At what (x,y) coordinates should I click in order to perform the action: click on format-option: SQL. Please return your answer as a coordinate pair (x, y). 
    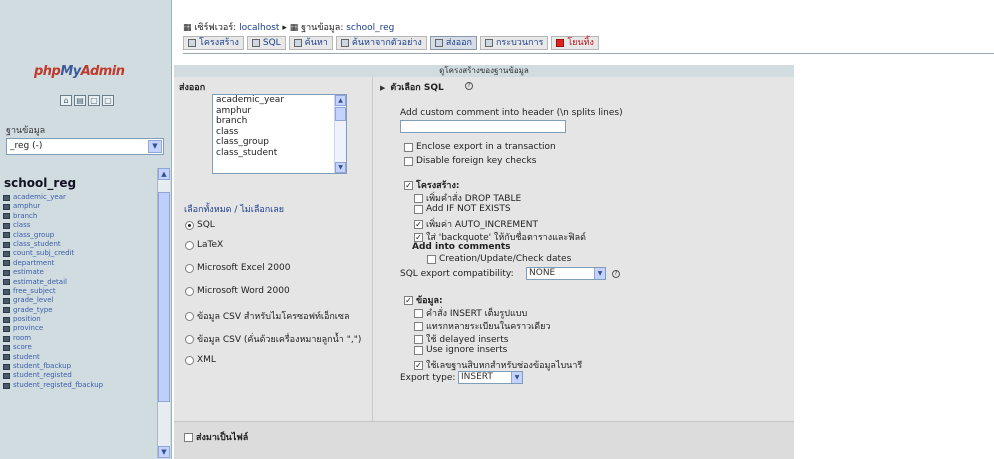
    Looking at the image, I should click on (200, 225).